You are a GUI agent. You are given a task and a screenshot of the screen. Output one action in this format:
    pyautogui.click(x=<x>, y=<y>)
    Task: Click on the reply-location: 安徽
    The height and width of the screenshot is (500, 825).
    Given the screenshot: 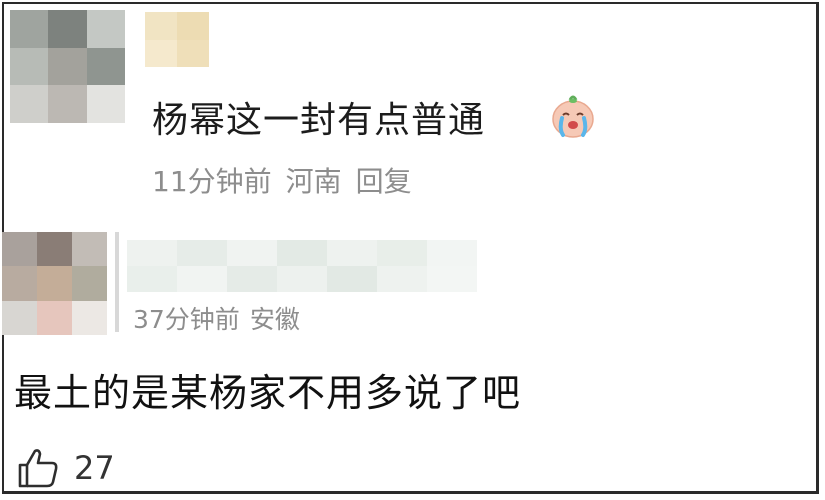 What is the action you would take?
    pyautogui.click(x=274, y=319)
    